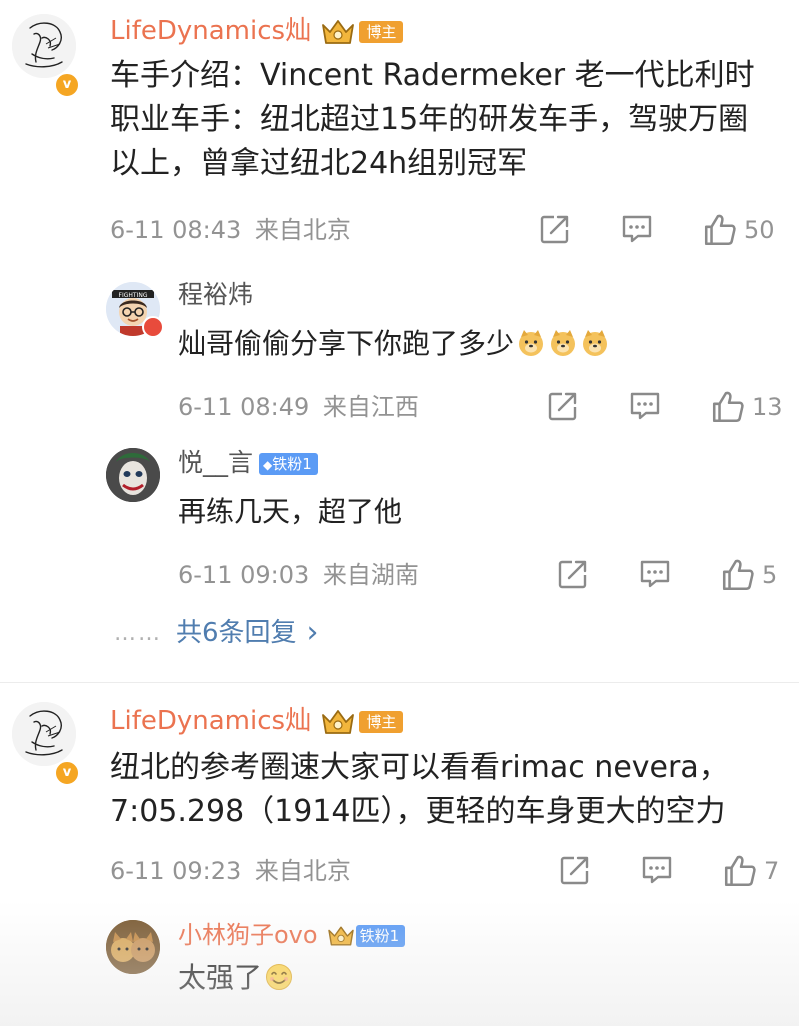 This screenshot has height=1026, width=799. What do you see at coordinates (759, 230) in the screenshot?
I see `like-count: 50` at bounding box center [759, 230].